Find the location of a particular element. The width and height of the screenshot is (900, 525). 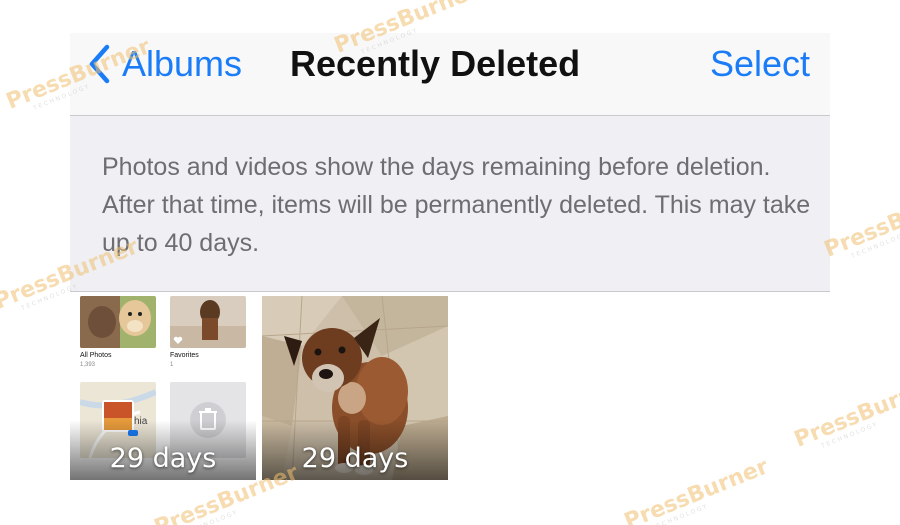

navigation-bar: Albums Recently Deleted Select is located at coordinates (450, 74).